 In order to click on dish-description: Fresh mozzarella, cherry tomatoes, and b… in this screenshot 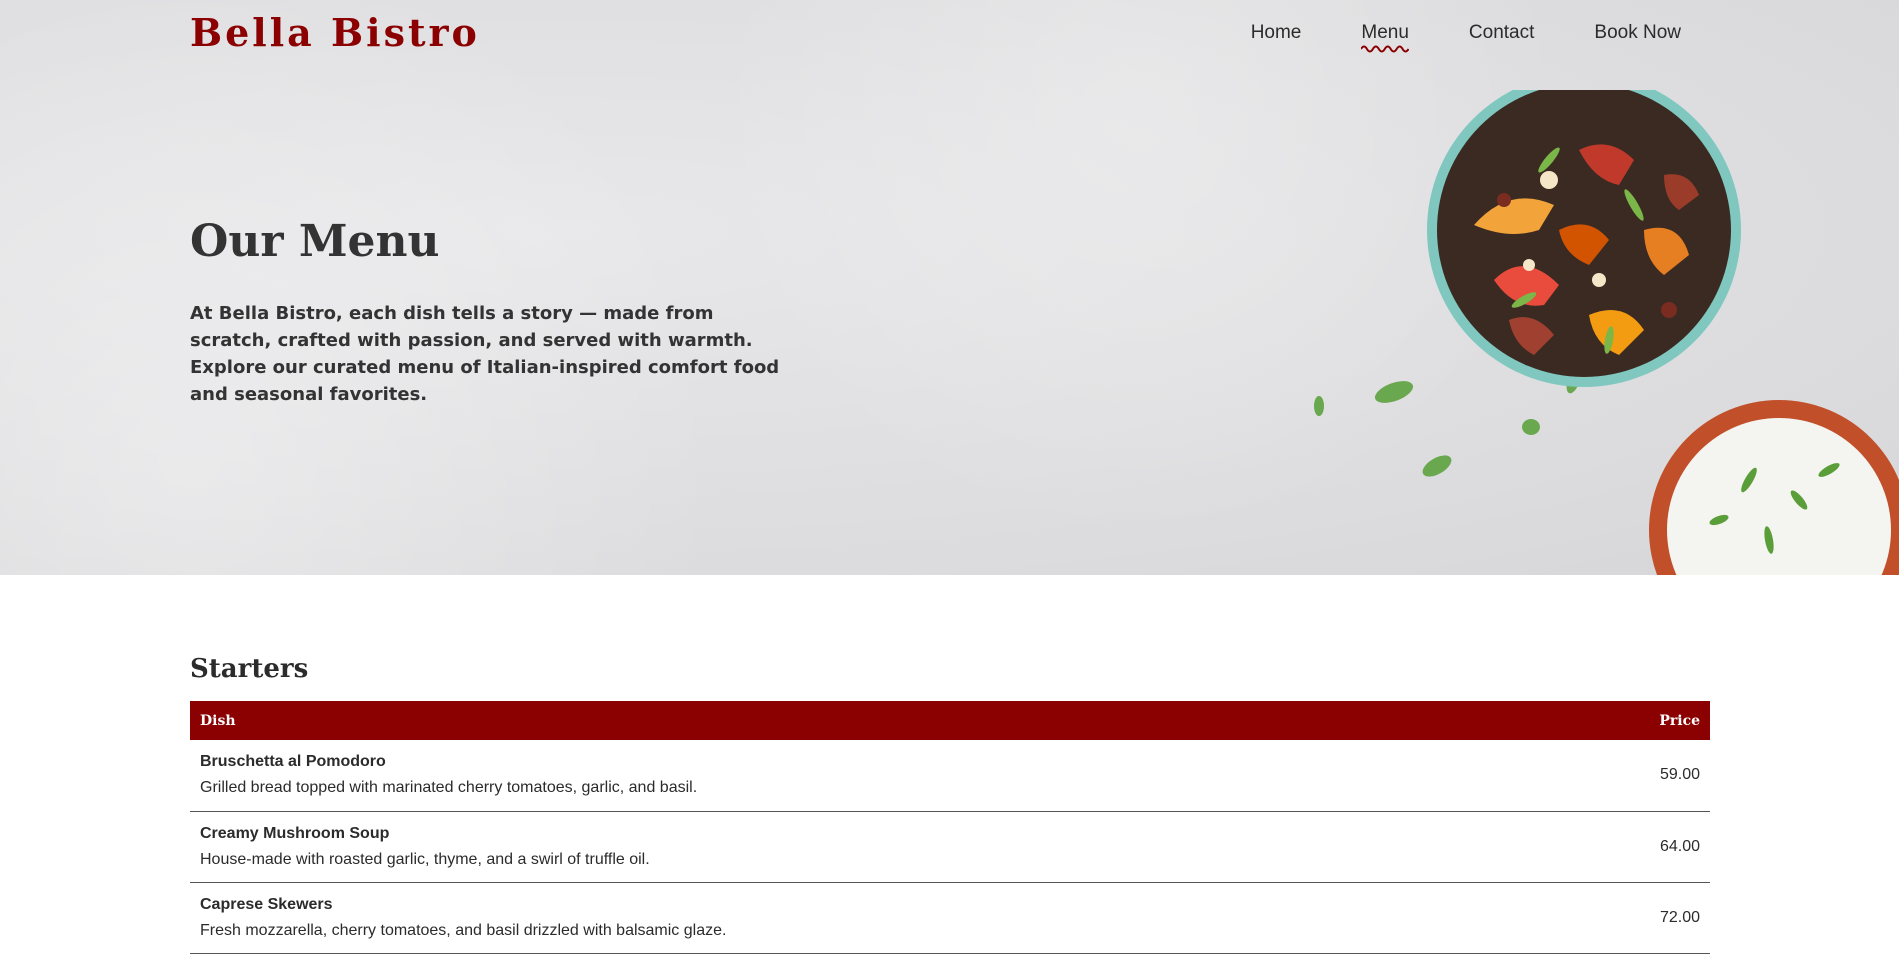, I will do `click(463, 930)`.